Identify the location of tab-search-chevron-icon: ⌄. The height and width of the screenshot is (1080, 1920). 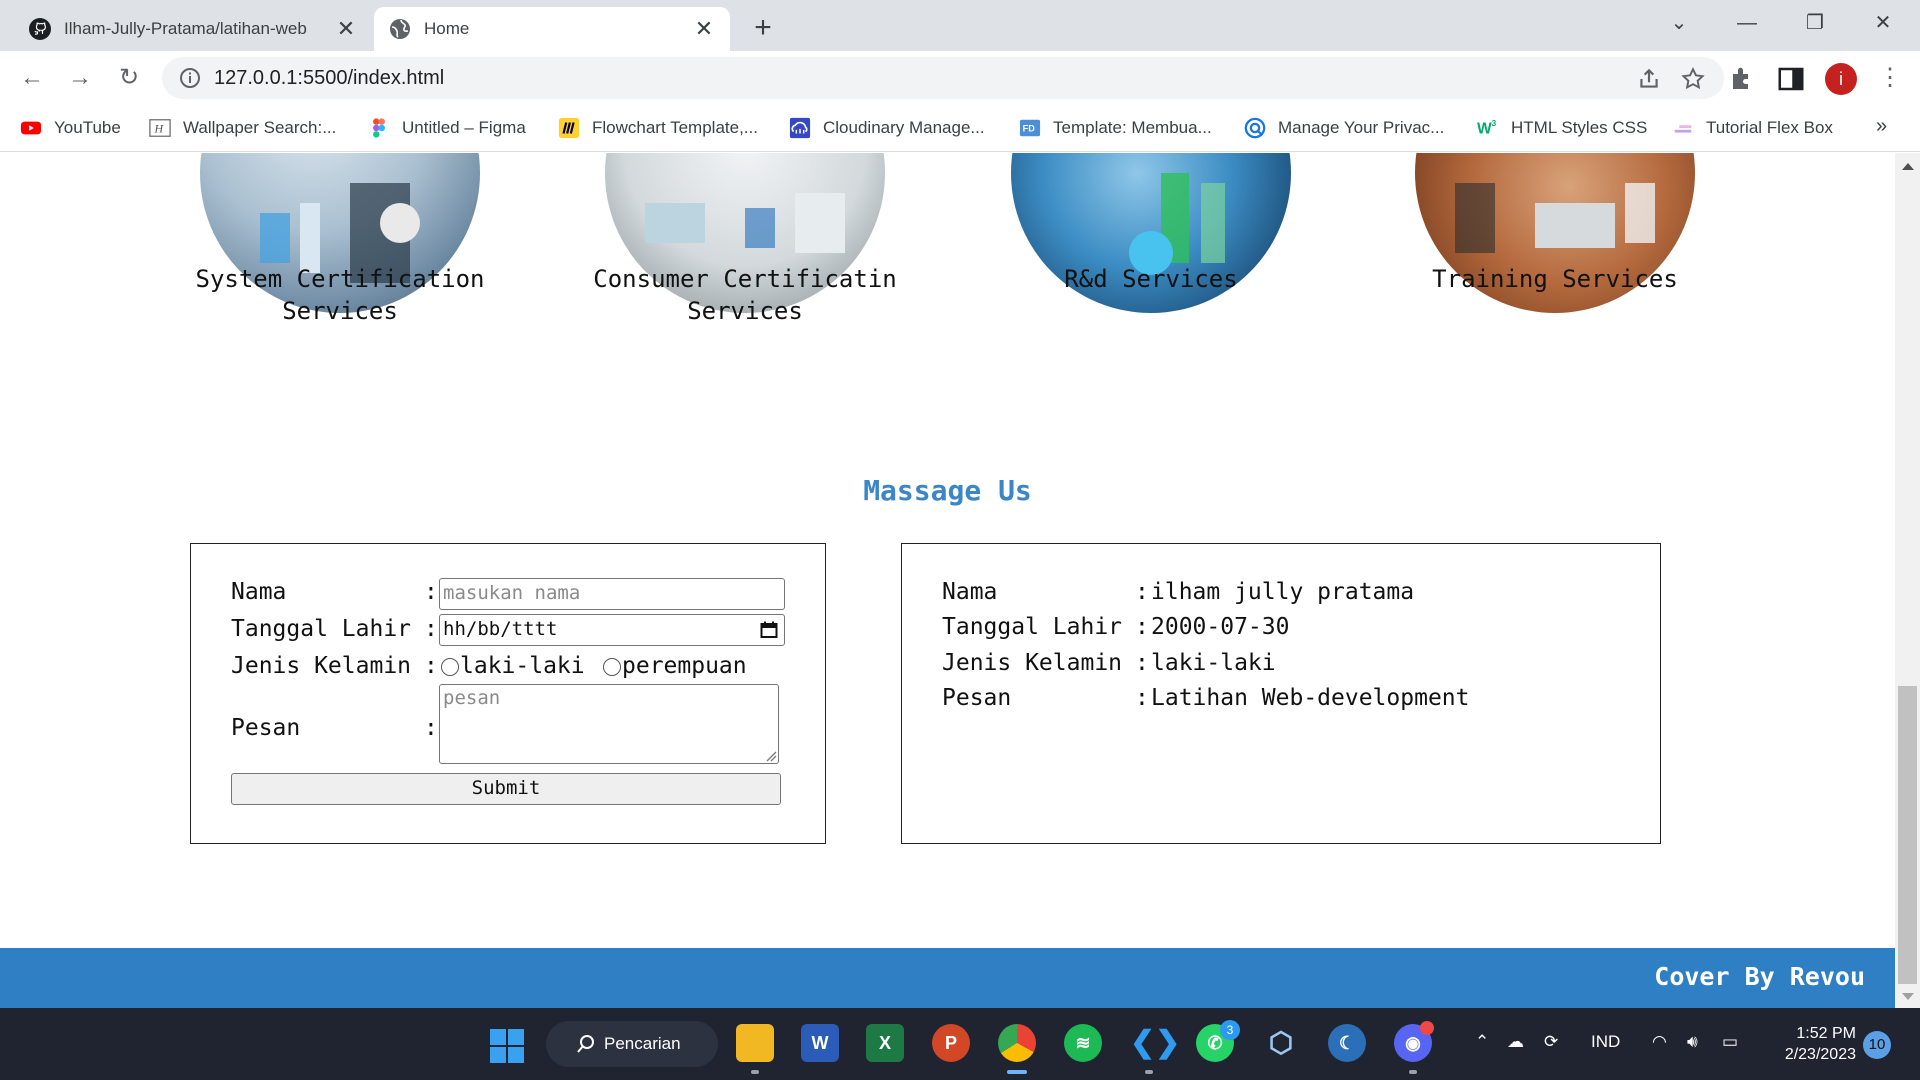
(1679, 23).